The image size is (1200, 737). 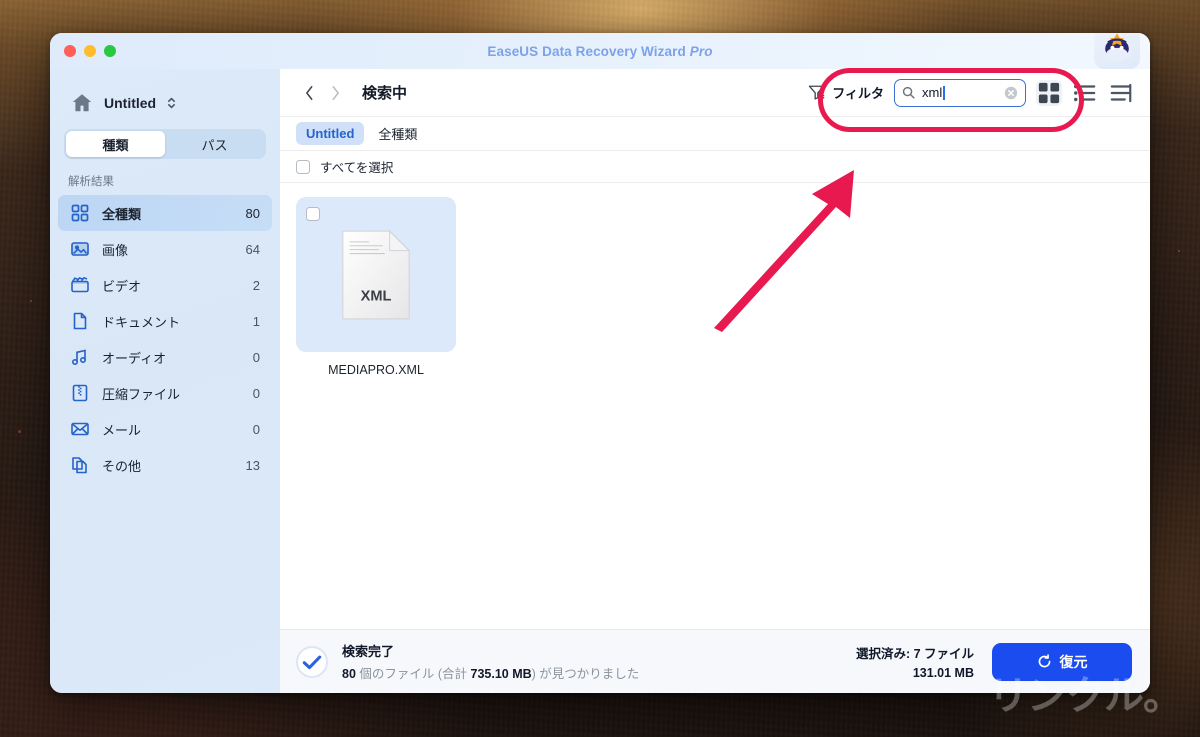 I want to click on segment-type-label: 種類, so click(x=115, y=145).